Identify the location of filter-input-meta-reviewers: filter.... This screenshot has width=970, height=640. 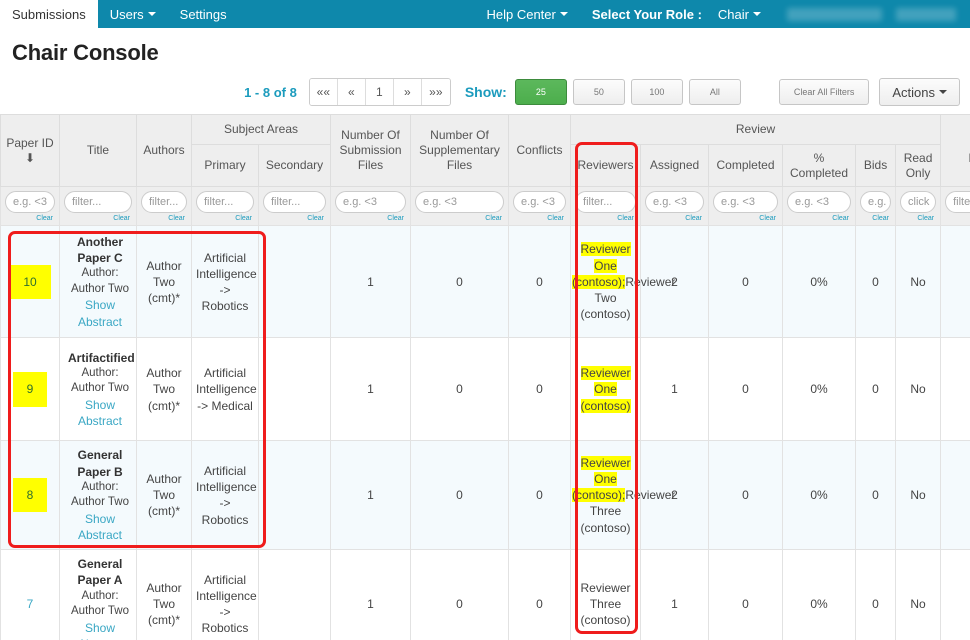
(957, 202).